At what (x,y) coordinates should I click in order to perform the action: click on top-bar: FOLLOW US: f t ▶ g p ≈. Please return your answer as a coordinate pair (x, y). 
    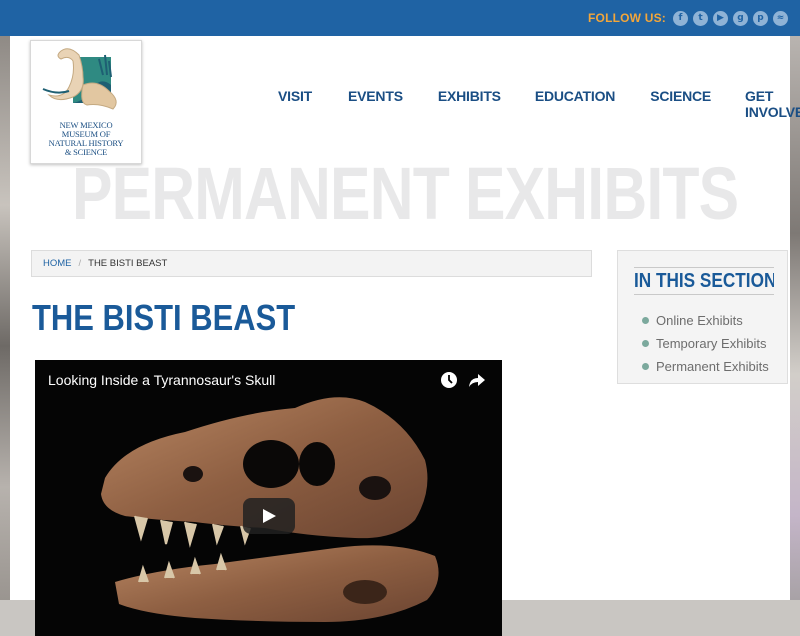
    Looking at the image, I should click on (400, 18).